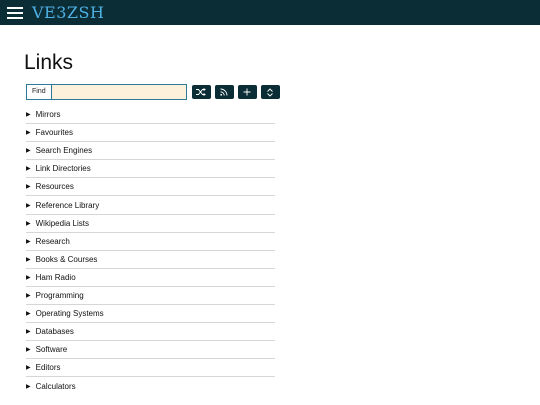  What do you see at coordinates (39, 92) in the screenshot?
I see `find-label: Find` at bounding box center [39, 92].